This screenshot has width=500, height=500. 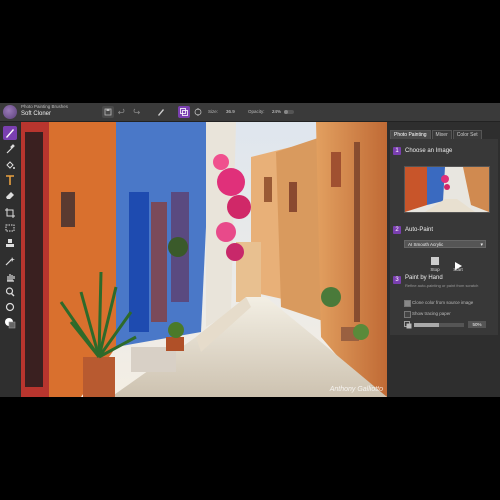 What do you see at coordinates (408, 325) in the screenshot?
I see `tracing-opacity-icon` at bounding box center [408, 325].